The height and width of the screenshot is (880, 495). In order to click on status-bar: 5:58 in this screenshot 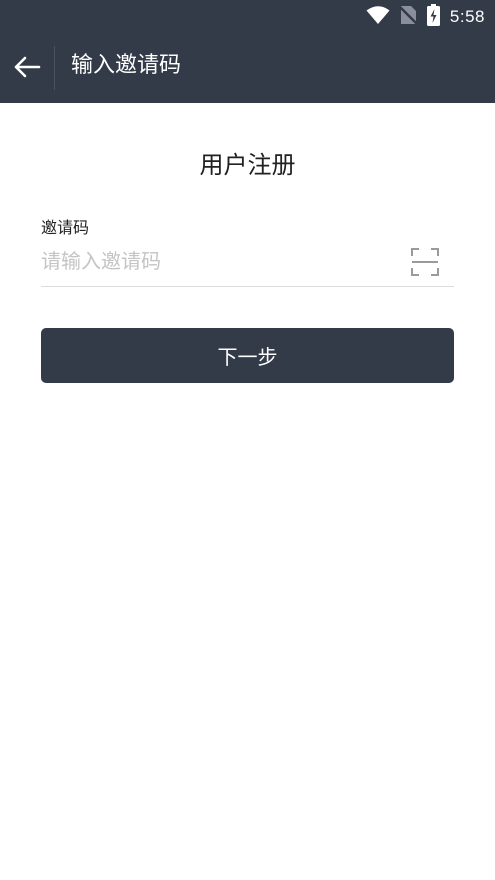, I will do `click(247, 17)`.